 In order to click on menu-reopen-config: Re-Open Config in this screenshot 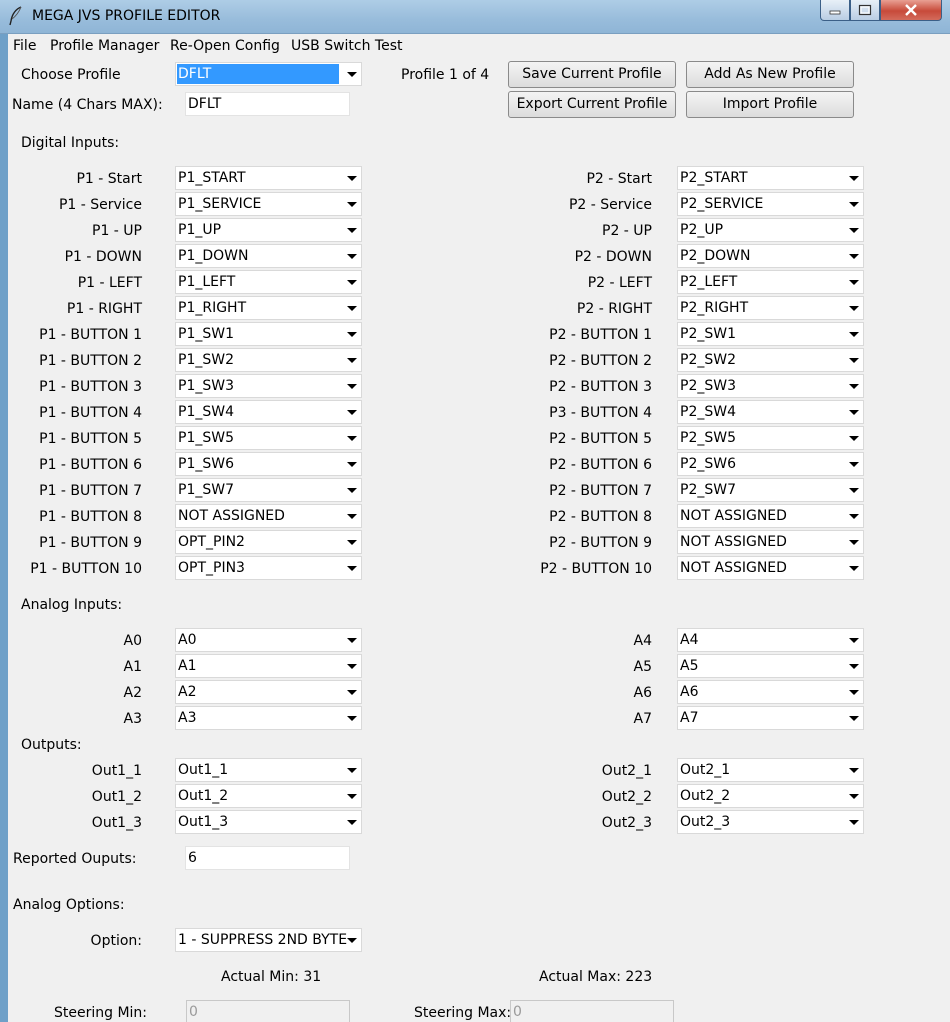, I will do `click(225, 46)`.